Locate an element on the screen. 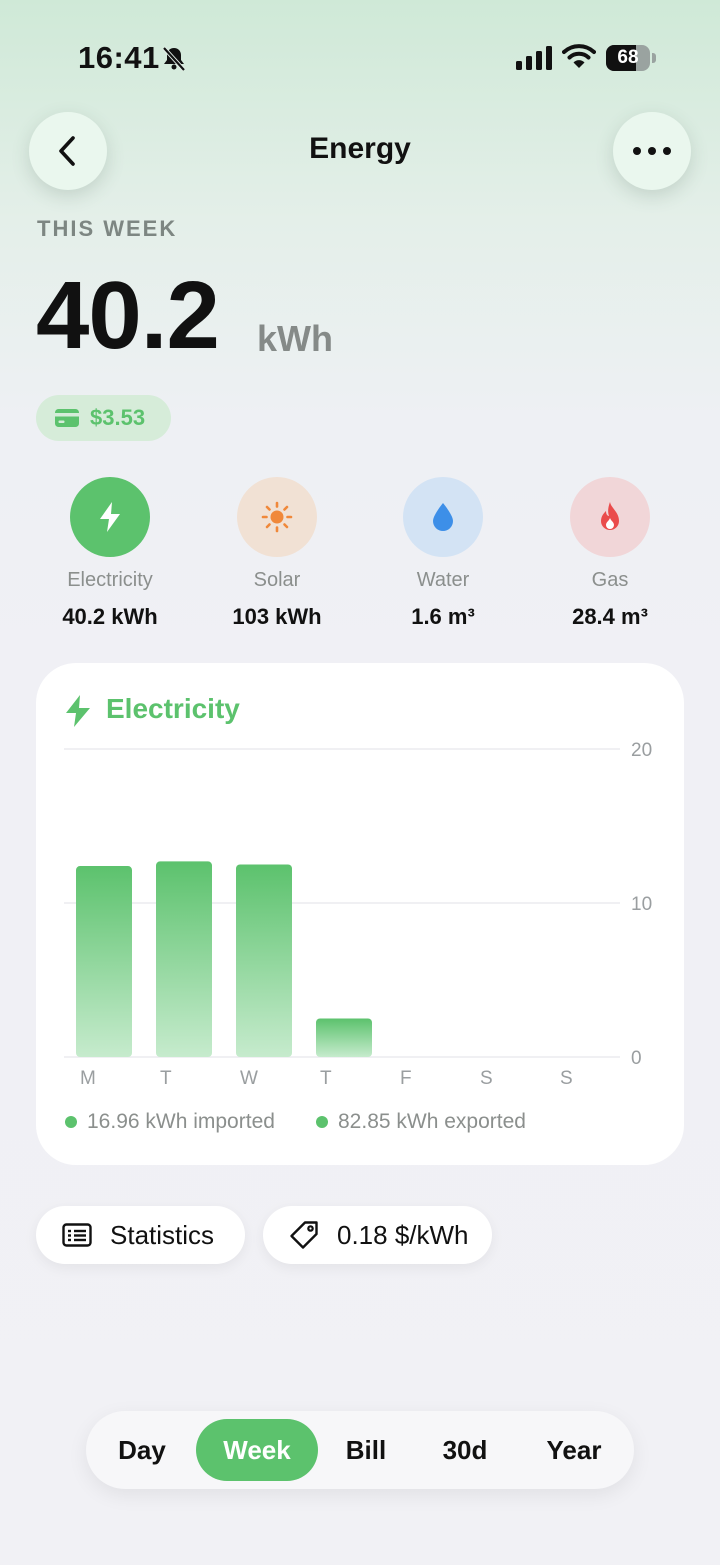 This screenshot has width=720, height=1565. y-tick-label: 0 is located at coordinates (636, 1058).